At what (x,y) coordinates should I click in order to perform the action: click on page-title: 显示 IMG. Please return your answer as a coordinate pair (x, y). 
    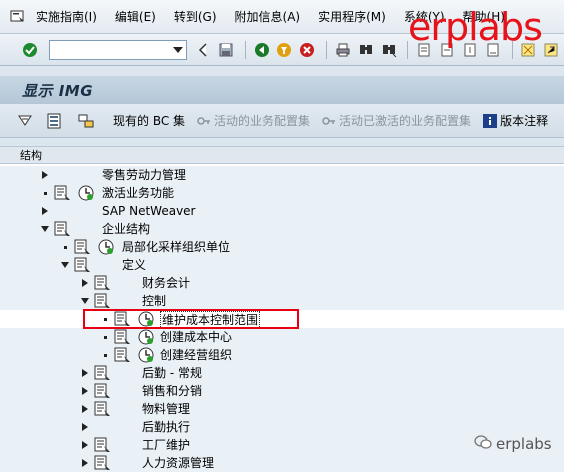
    Looking at the image, I should click on (58, 90).